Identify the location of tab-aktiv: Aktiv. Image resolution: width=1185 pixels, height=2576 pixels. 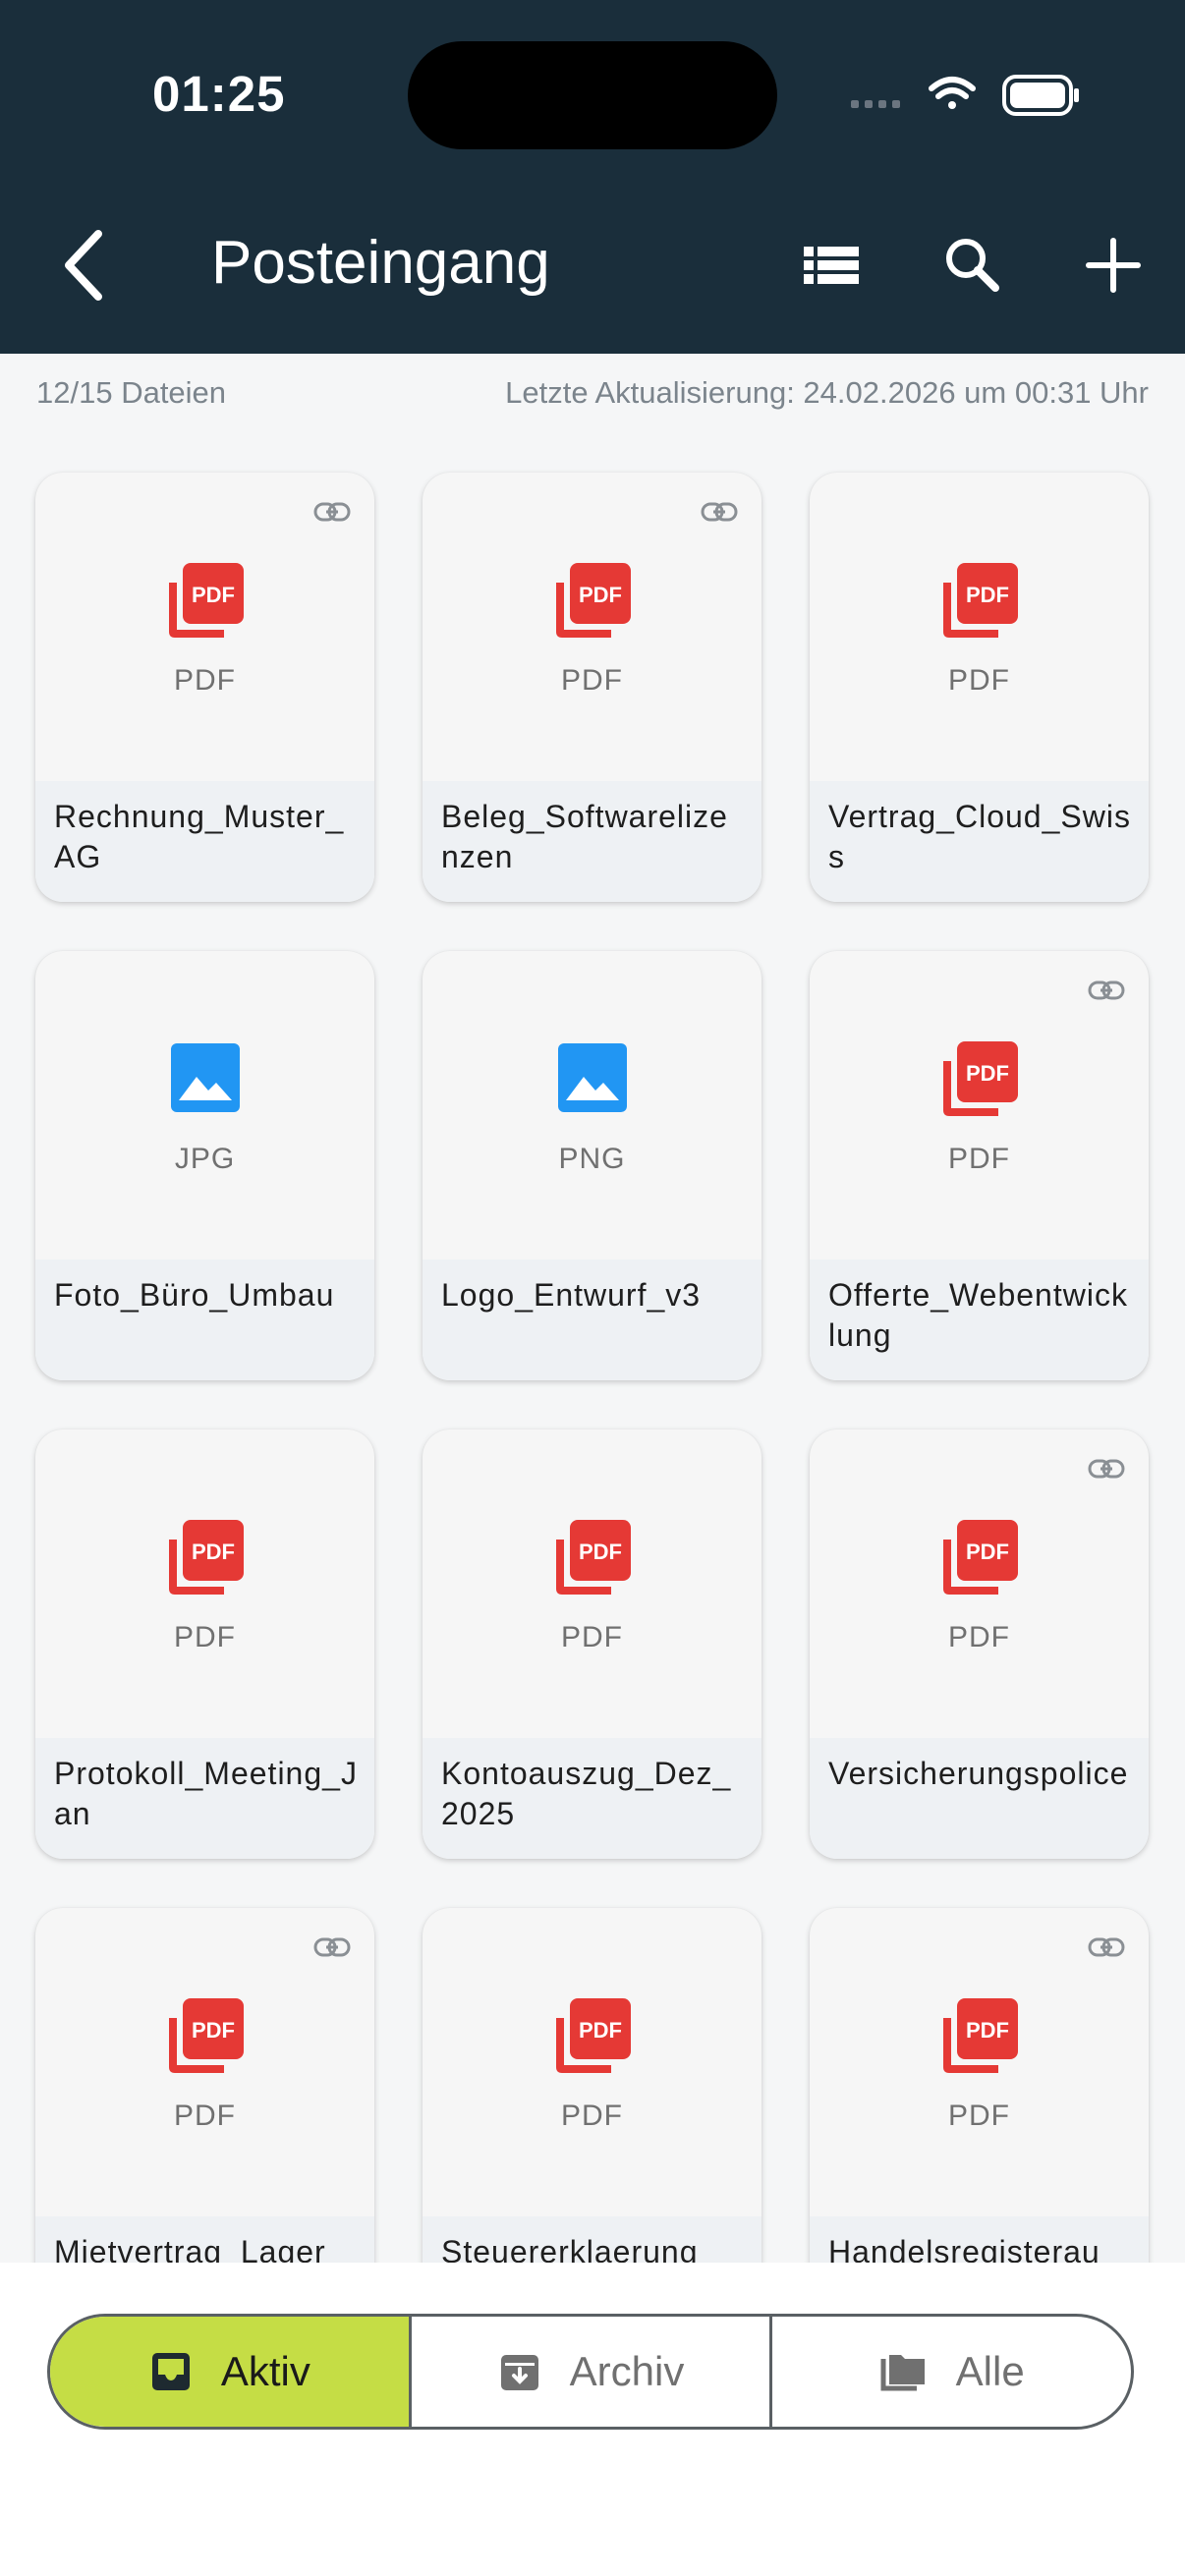
(230, 2372).